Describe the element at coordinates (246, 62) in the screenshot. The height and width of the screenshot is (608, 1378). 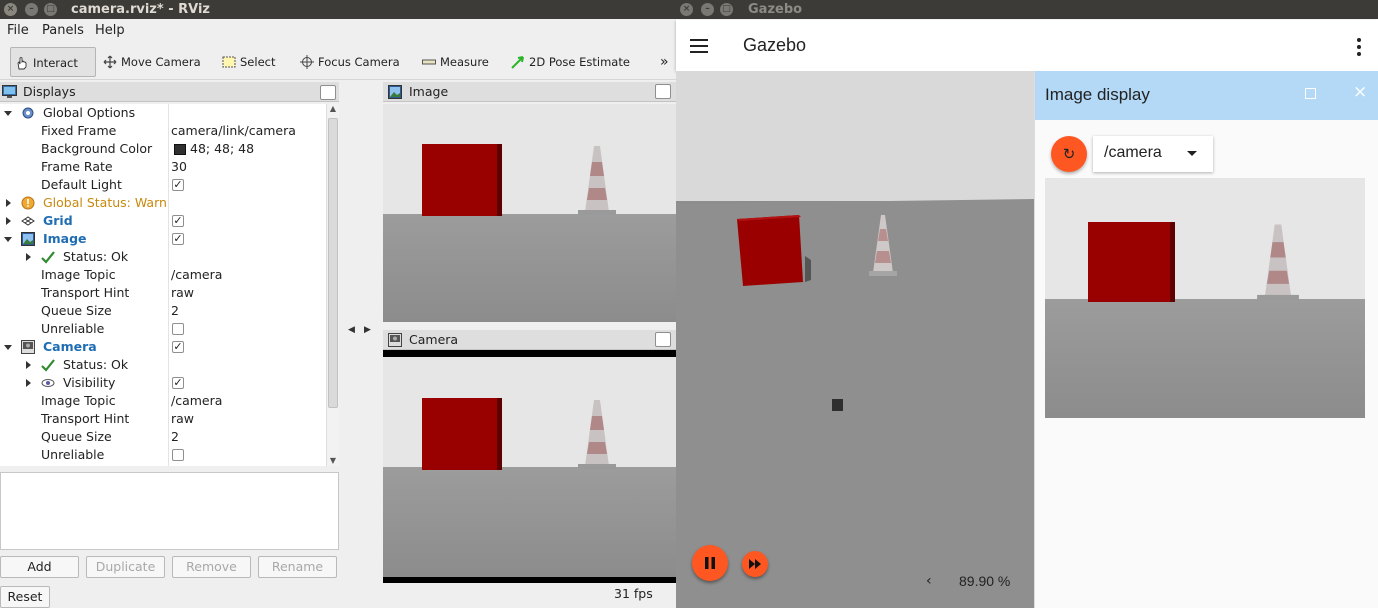
I see `select-button: Select` at that location.